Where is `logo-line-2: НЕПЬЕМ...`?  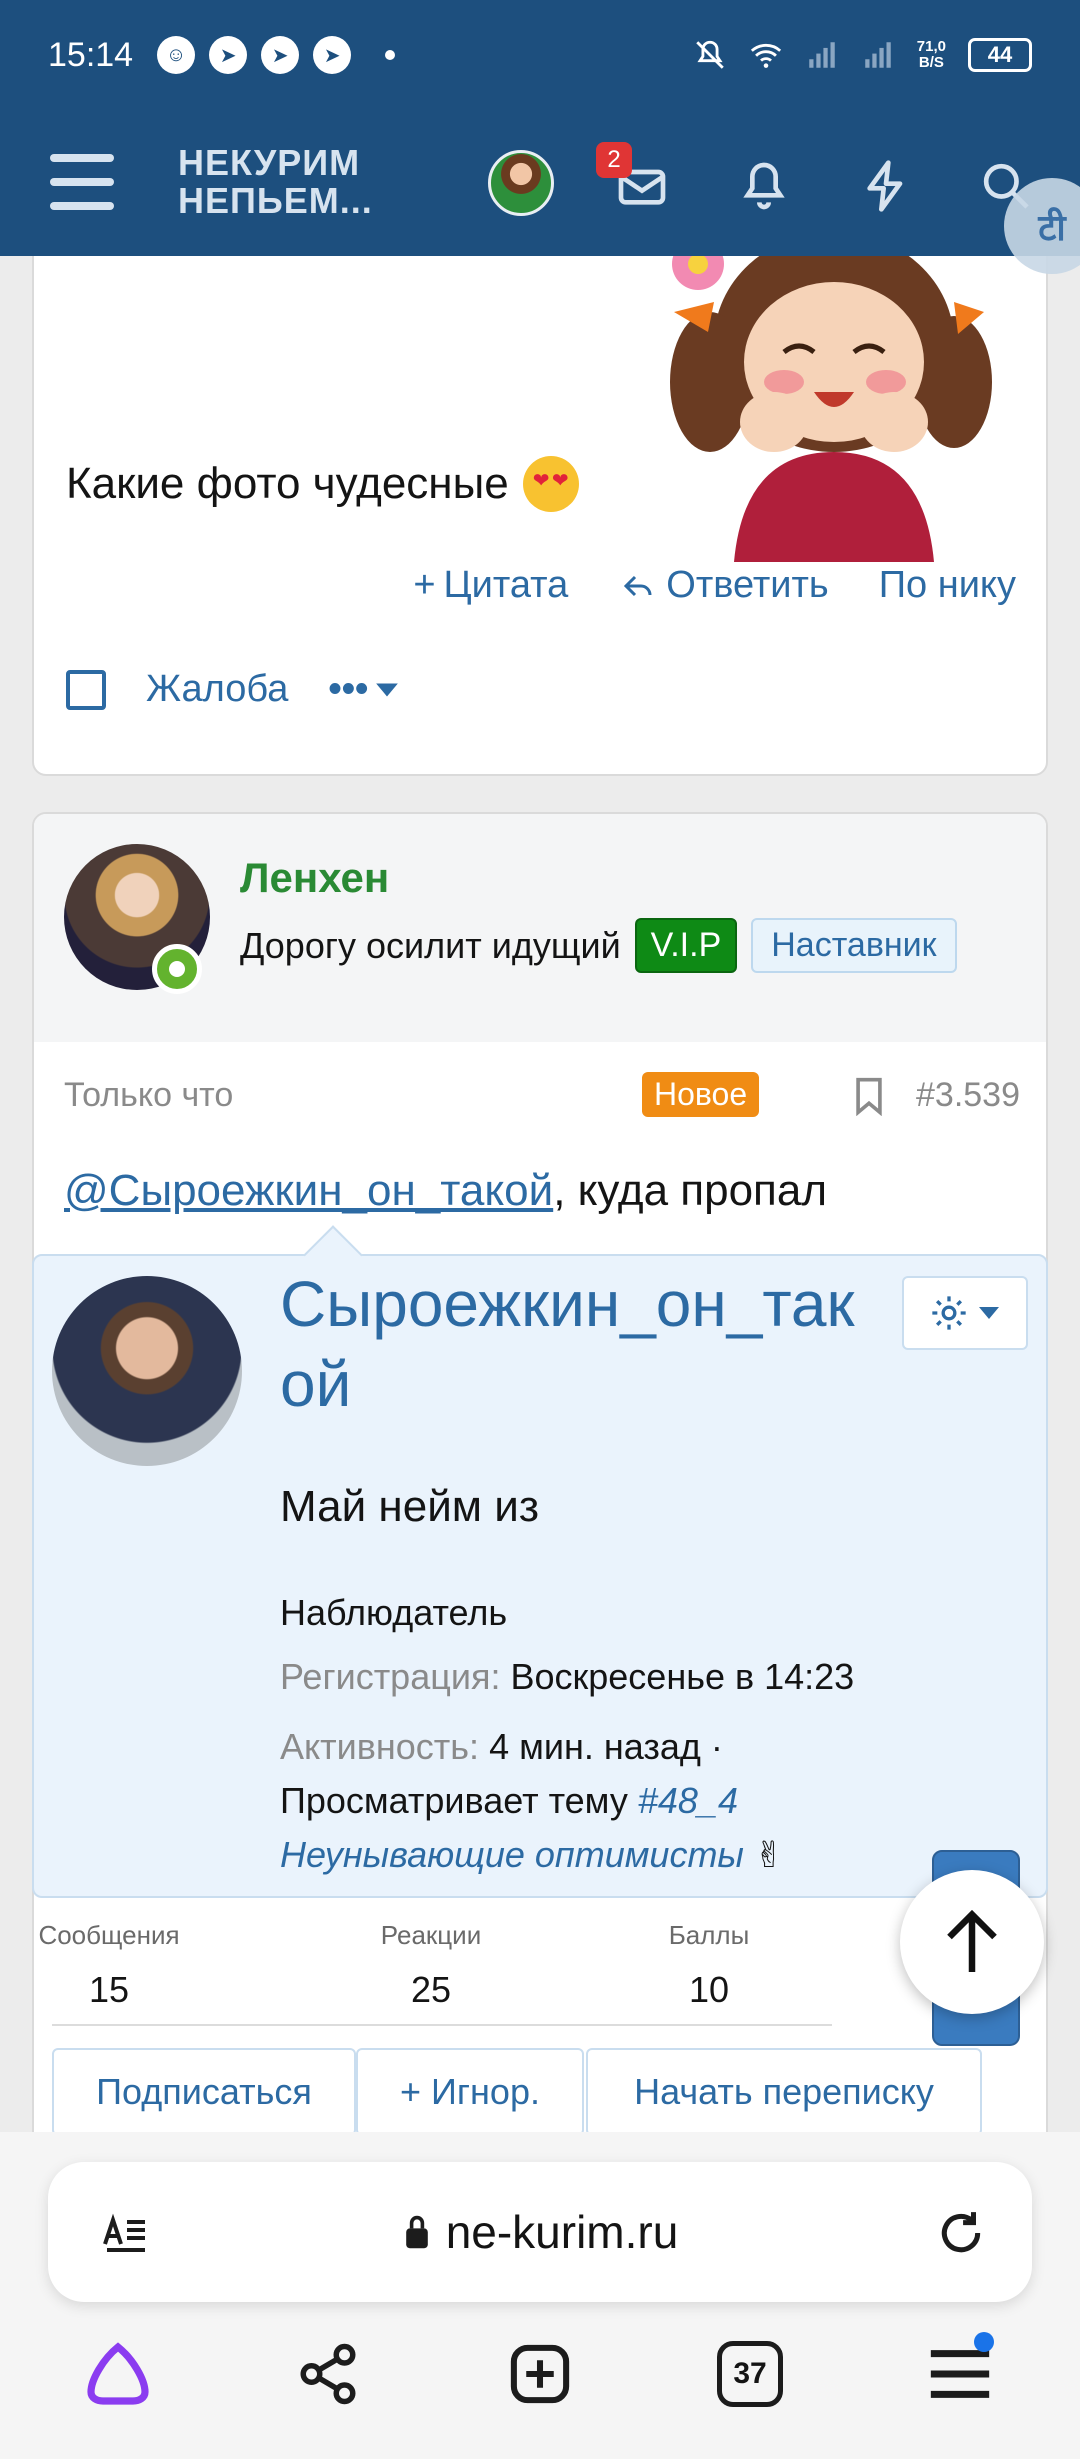 logo-line-2: НЕПЬЕМ... is located at coordinates (275, 200).